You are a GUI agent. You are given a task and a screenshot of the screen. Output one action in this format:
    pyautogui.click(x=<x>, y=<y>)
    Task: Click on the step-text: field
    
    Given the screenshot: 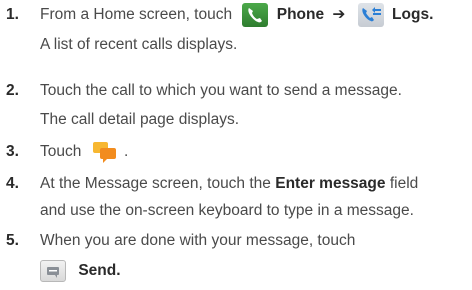 What is the action you would take?
    pyautogui.click(x=404, y=183)
    